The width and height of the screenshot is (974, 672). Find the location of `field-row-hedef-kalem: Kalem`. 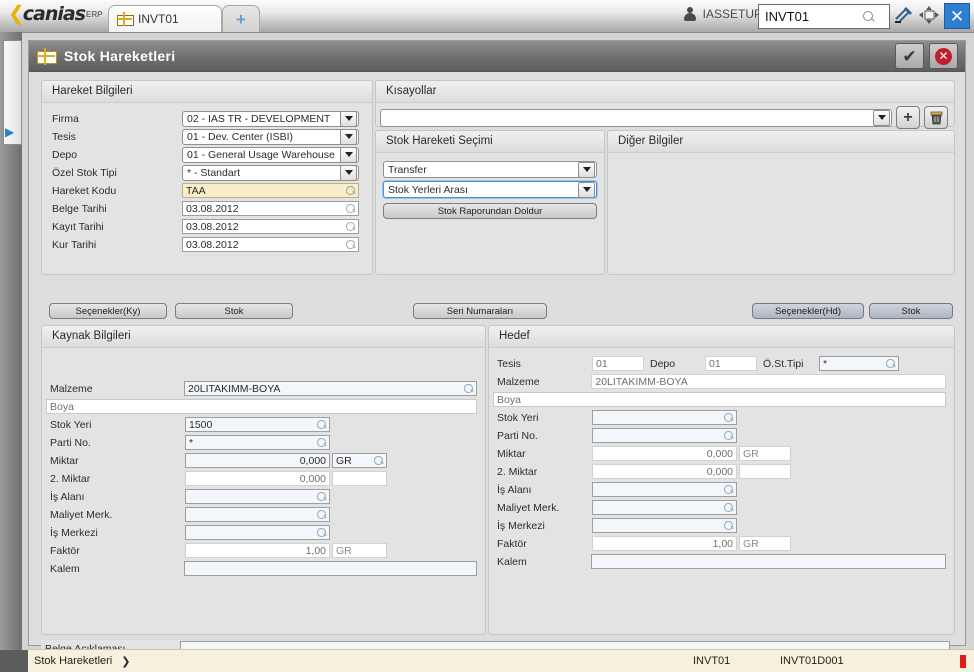

field-row-hedef-kalem: Kalem is located at coordinates (719, 561).